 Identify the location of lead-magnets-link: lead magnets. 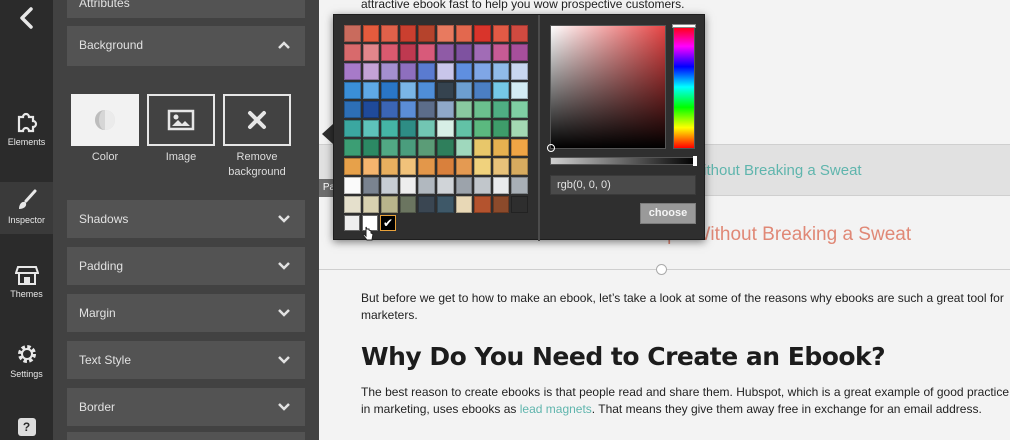
(556, 409).